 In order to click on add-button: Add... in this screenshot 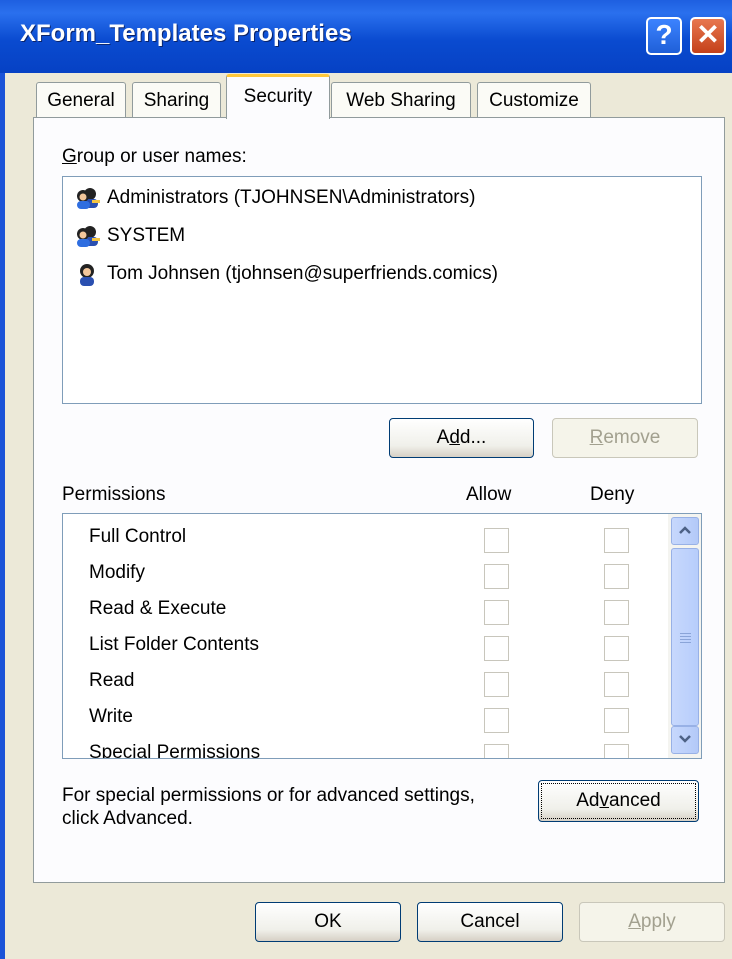, I will do `click(461, 438)`.